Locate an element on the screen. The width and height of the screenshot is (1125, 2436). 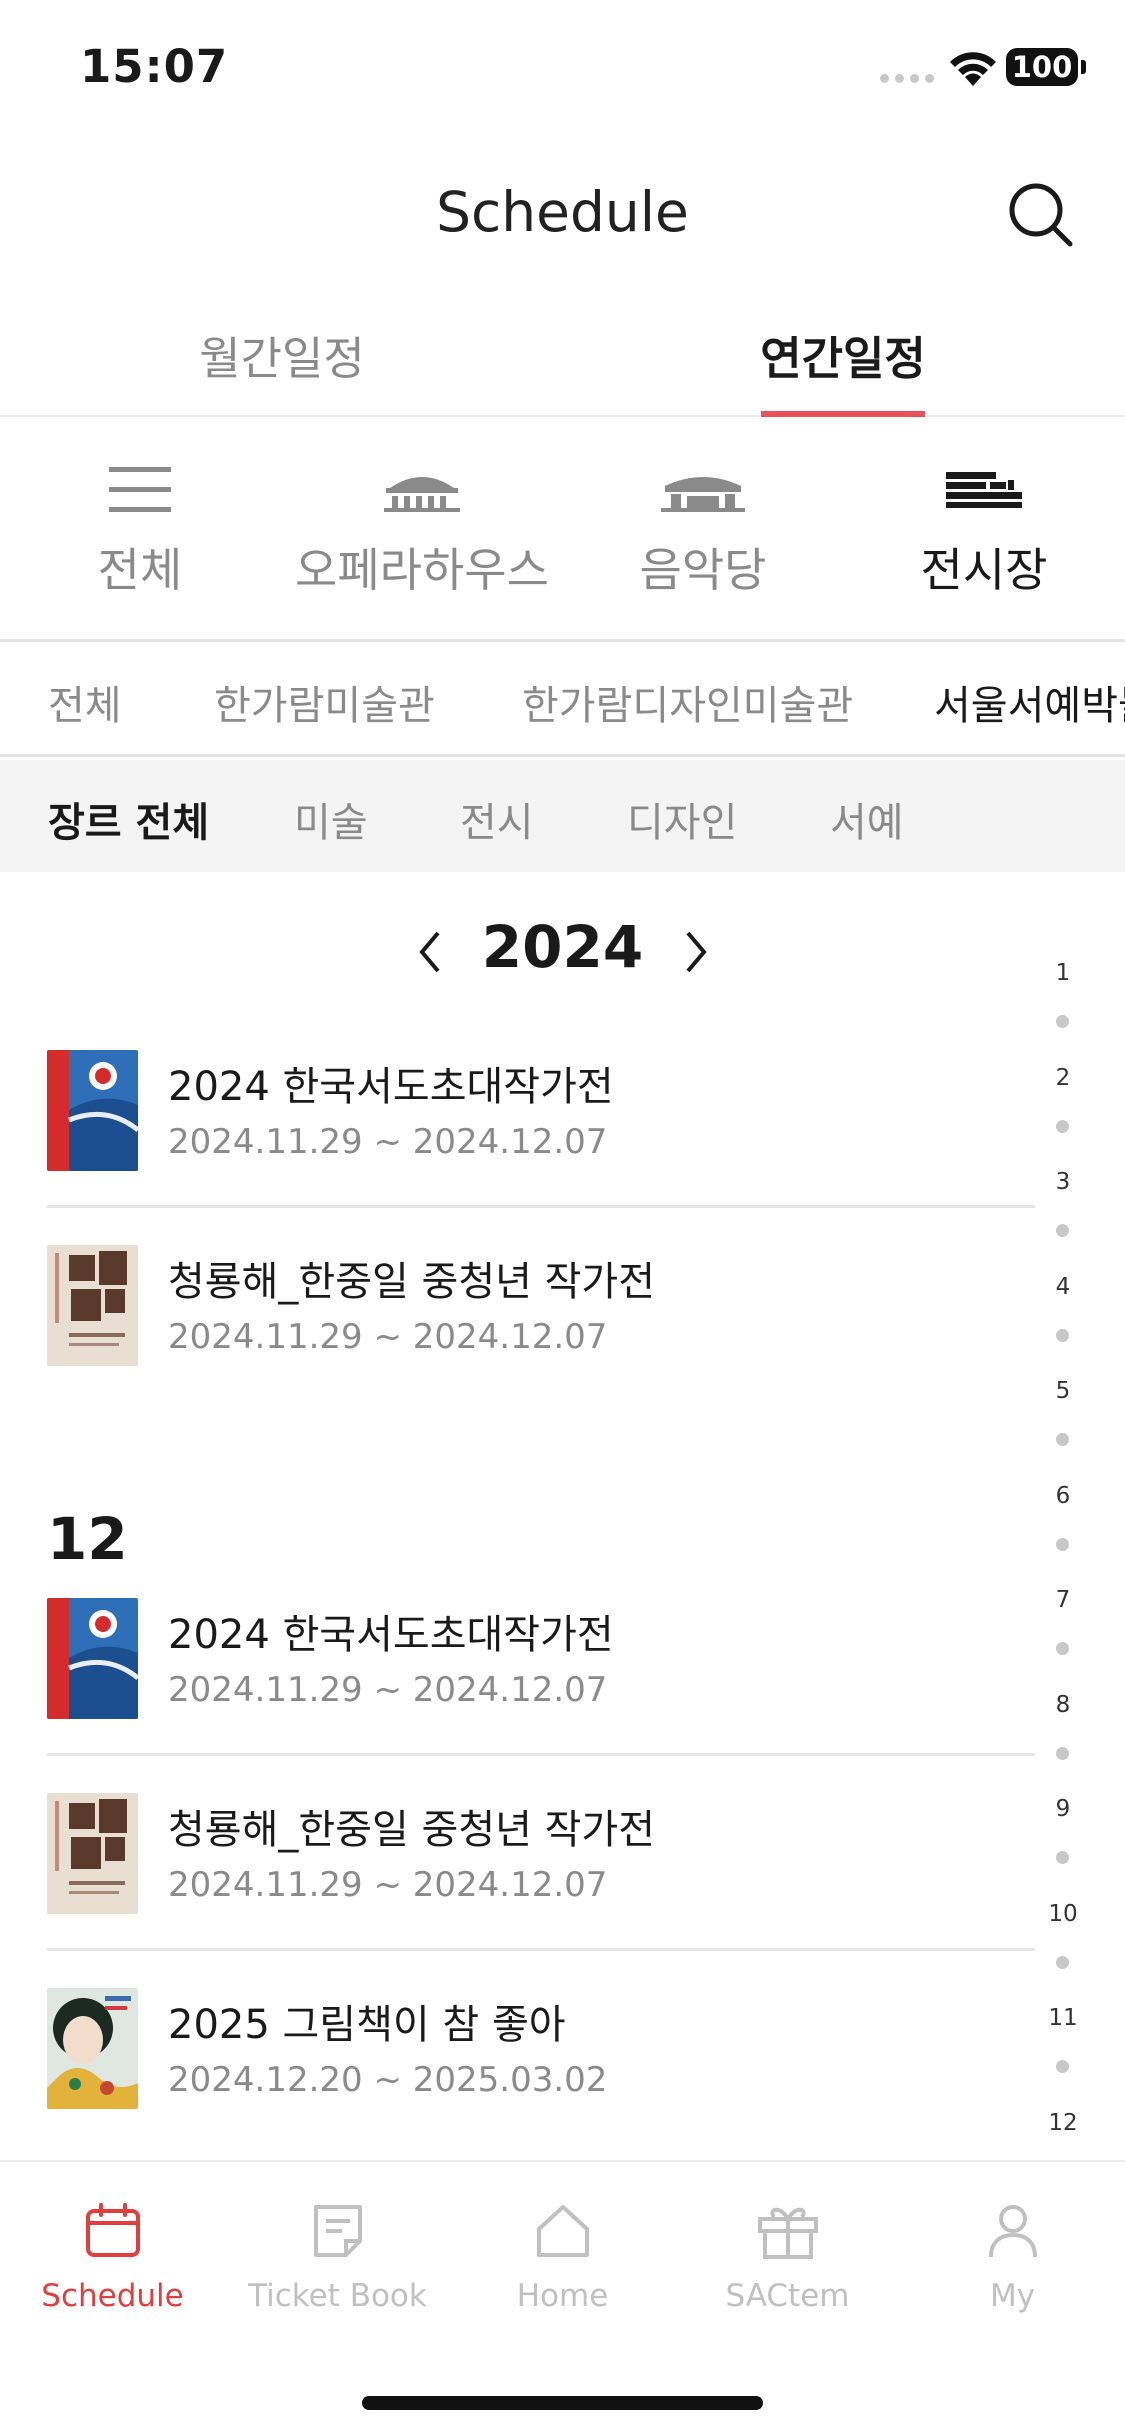
event-date-range: 2024.12.20 ~ 2025.03.02 is located at coordinates (388, 2080).